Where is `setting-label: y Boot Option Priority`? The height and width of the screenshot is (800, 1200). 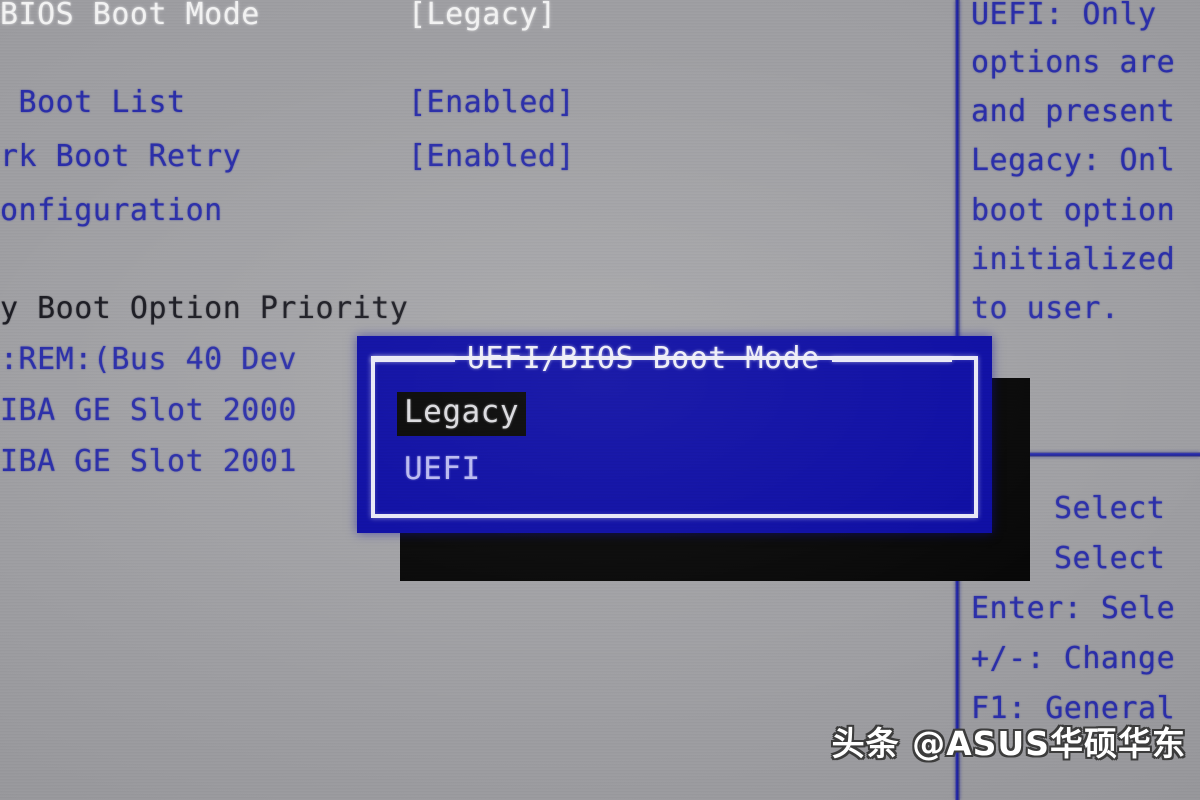 setting-label: y Boot Option Priority is located at coordinates (204, 309).